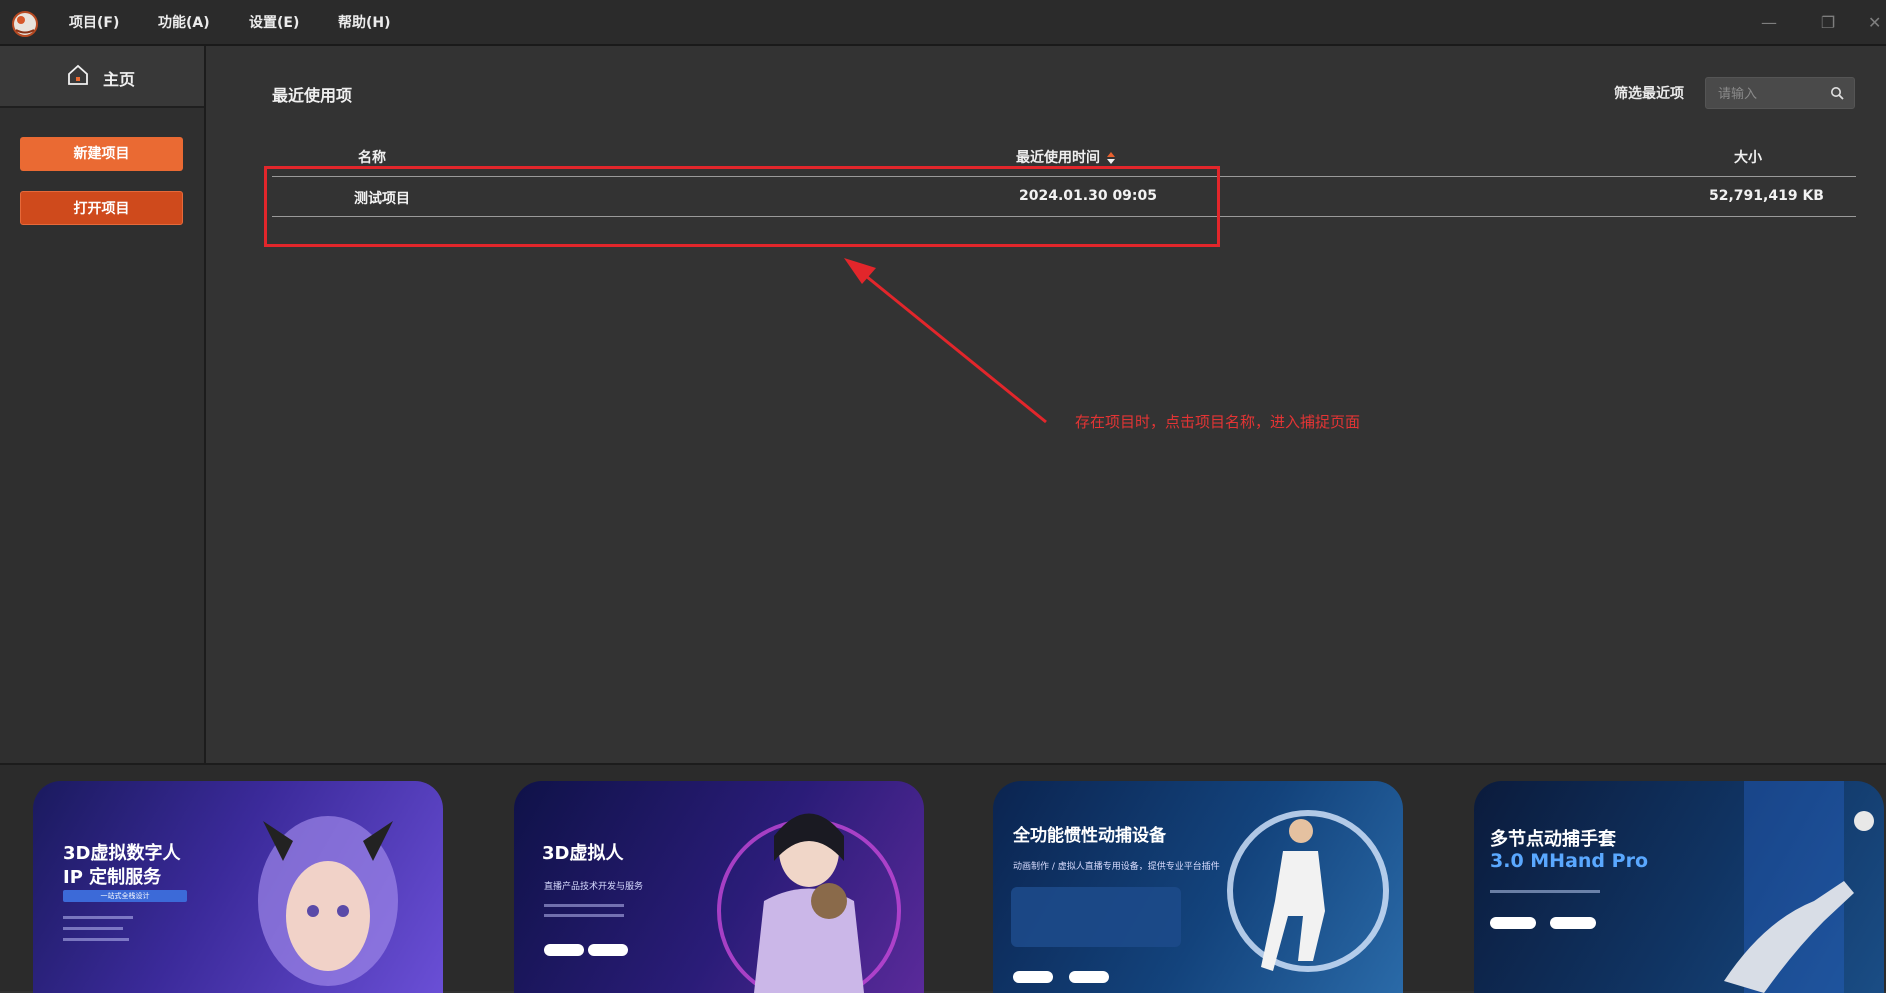  Describe the element at coordinates (1799, 887) in the screenshot. I see `glove-illustration` at that location.